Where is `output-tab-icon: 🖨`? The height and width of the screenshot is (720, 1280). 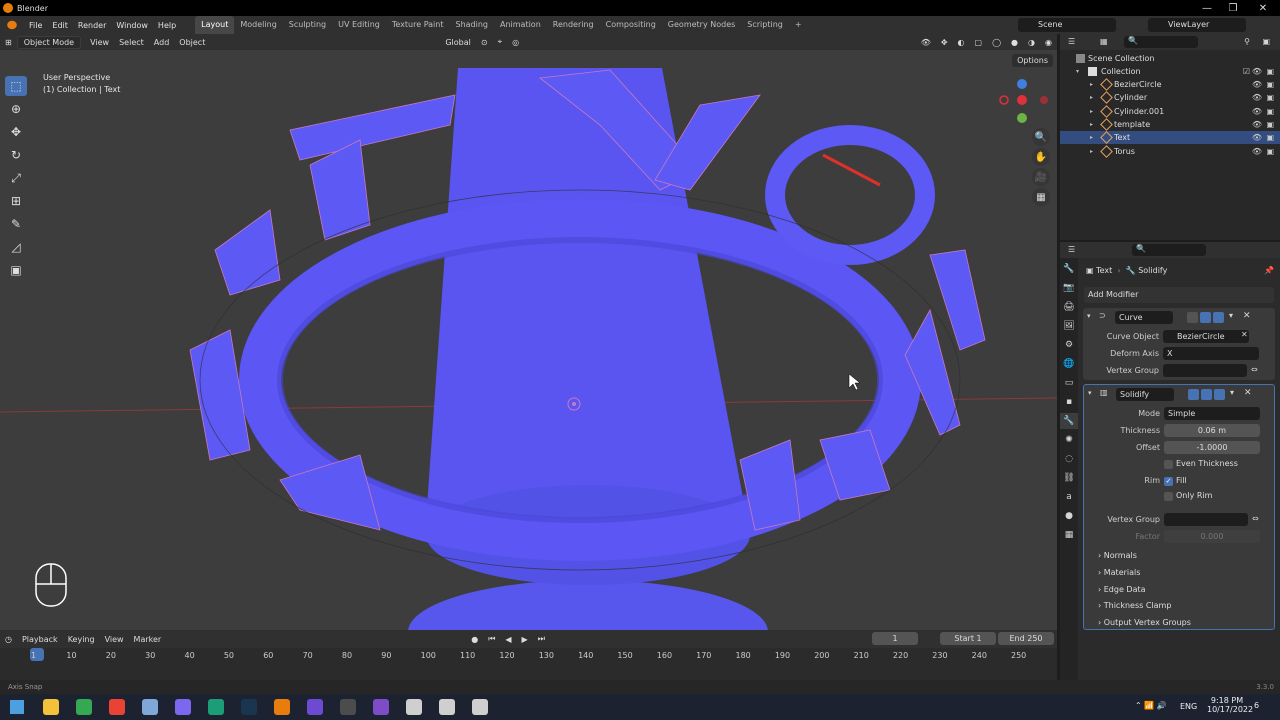 output-tab-icon: 🖨 is located at coordinates (1069, 307).